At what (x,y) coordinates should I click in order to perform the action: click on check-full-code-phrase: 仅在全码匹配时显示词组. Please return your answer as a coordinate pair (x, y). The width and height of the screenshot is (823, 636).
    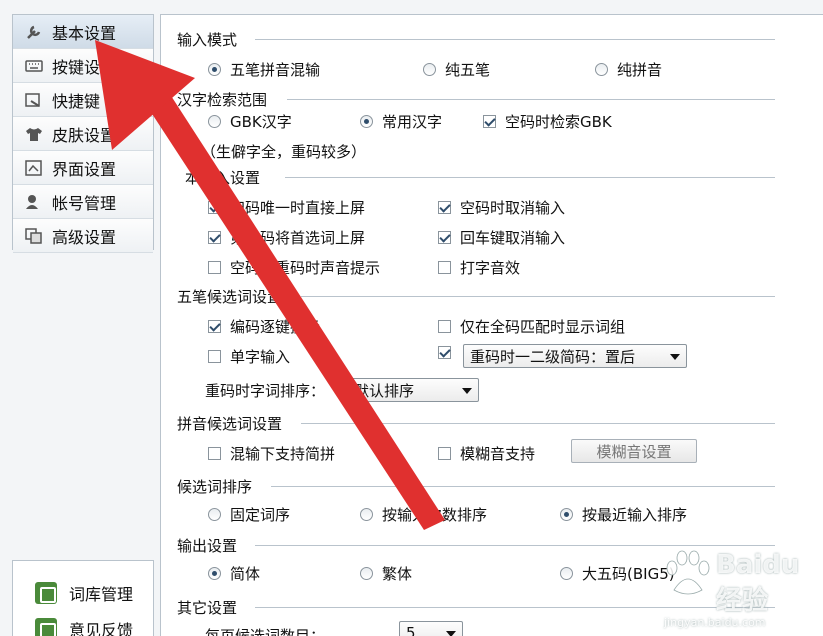
    Looking at the image, I should click on (531, 326).